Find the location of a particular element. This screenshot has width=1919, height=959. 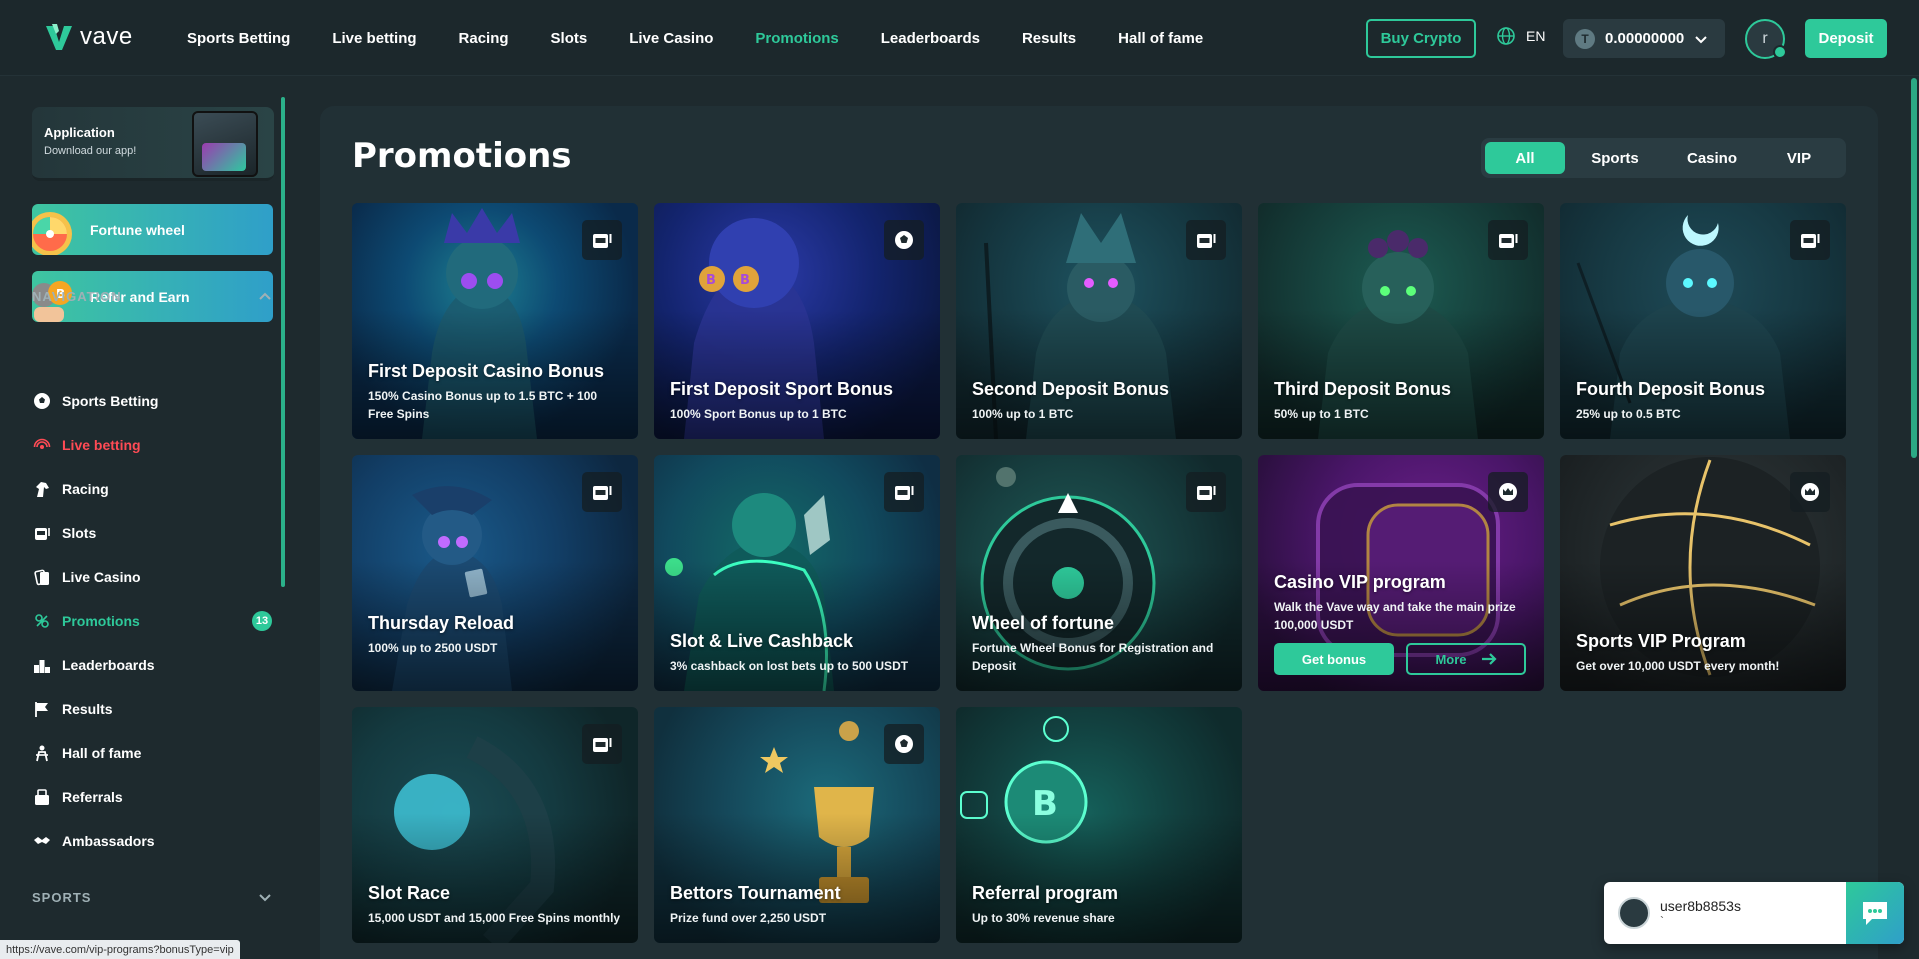

nav-hall-of-fame: Hall of fame is located at coordinates (1160, 38).